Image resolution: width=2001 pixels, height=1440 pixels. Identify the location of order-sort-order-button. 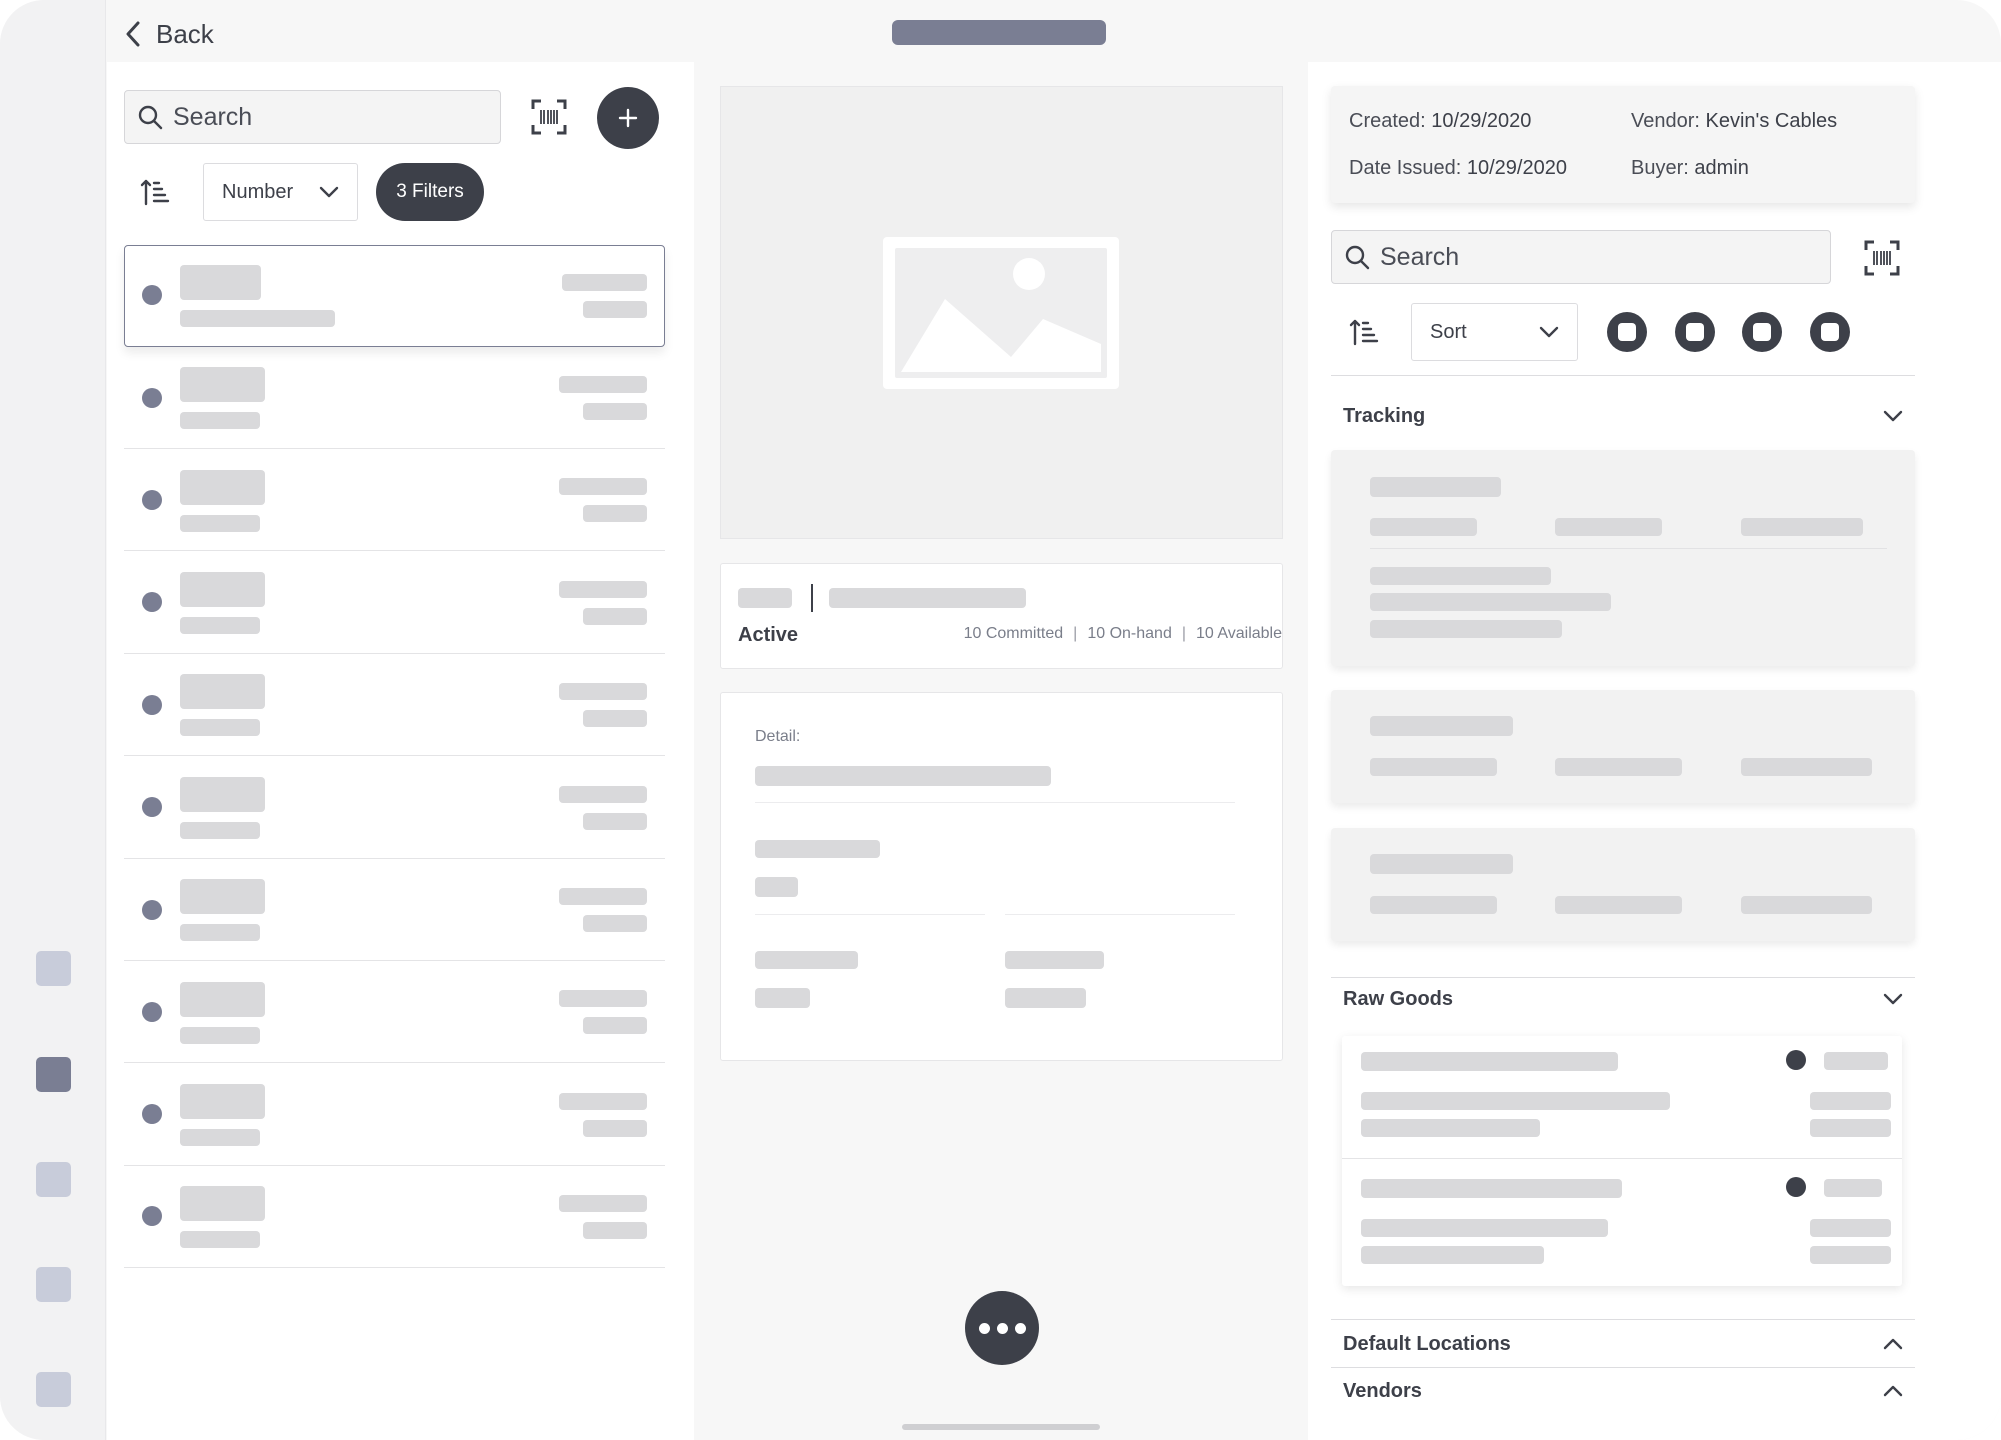
(1364, 332).